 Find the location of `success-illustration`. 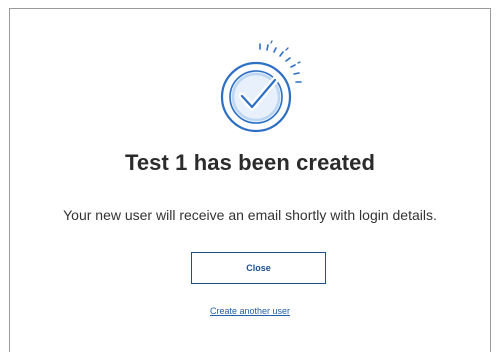

success-illustration is located at coordinates (264, 86).